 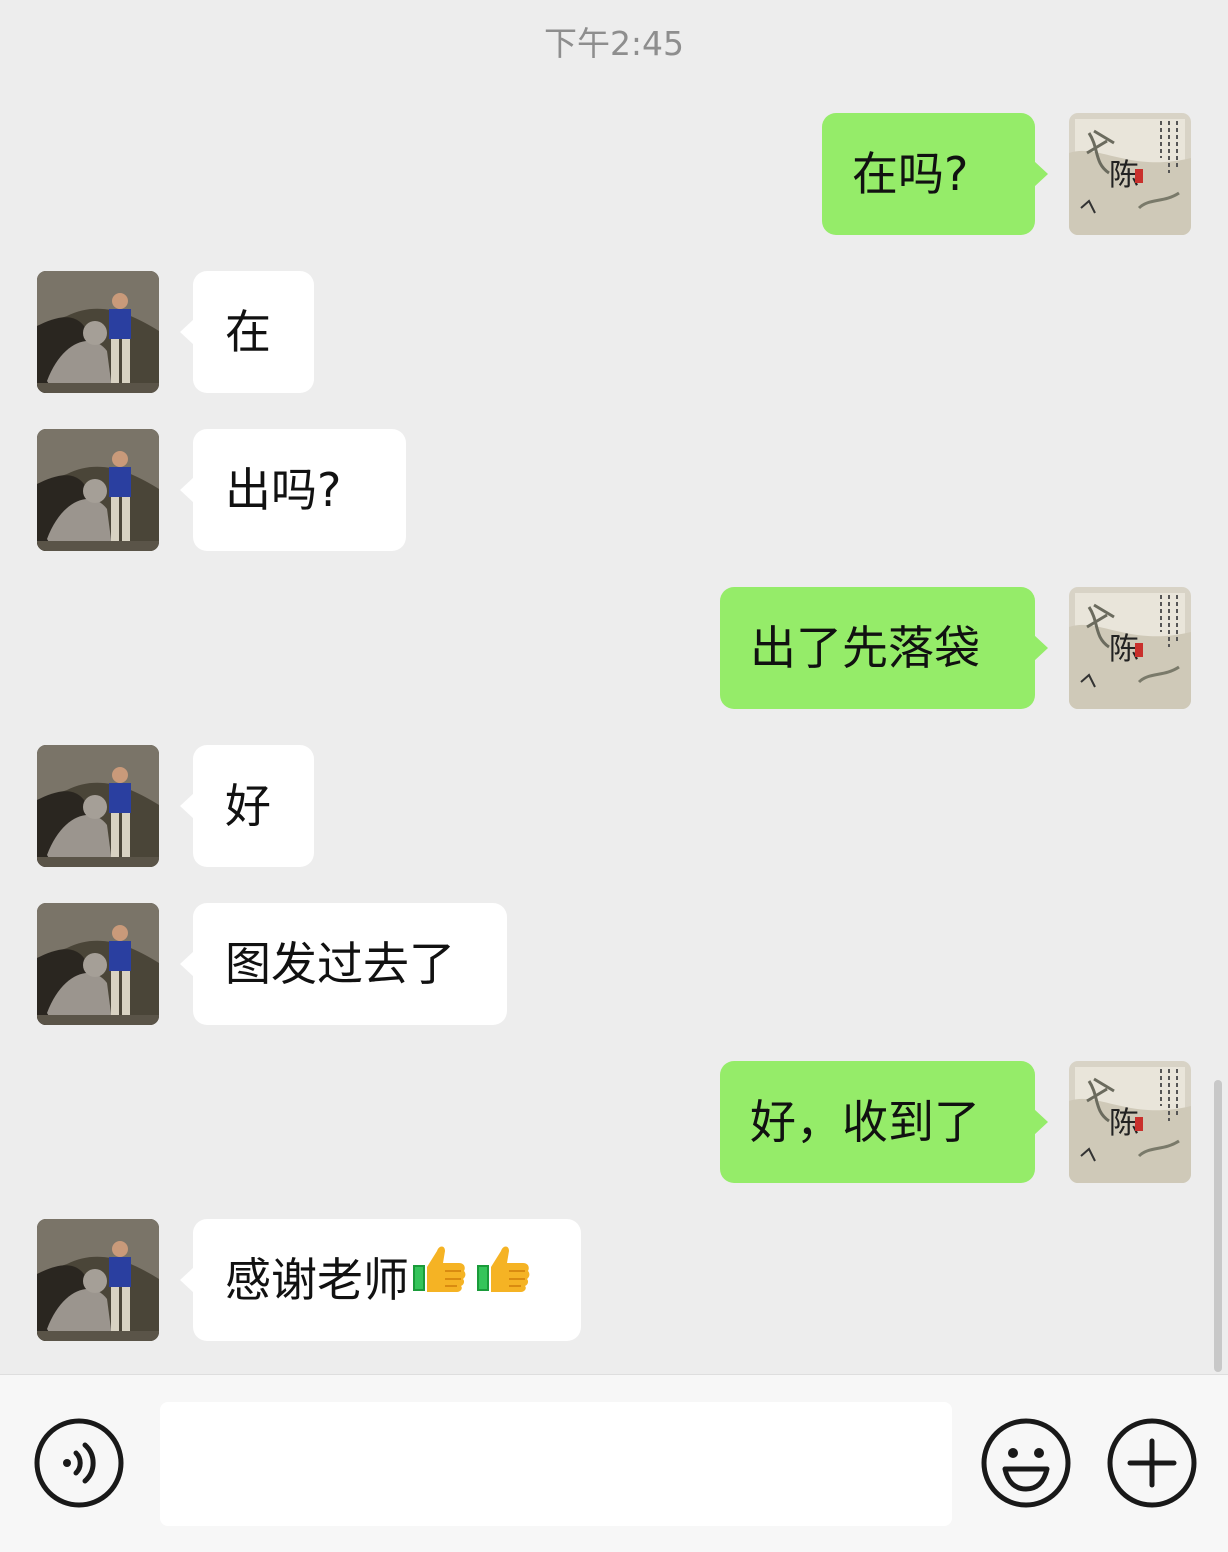 What do you see at coordinates (283, 490) in the screenshot?
I see `message-text: 出吗?` at bounding box center [283, 490].